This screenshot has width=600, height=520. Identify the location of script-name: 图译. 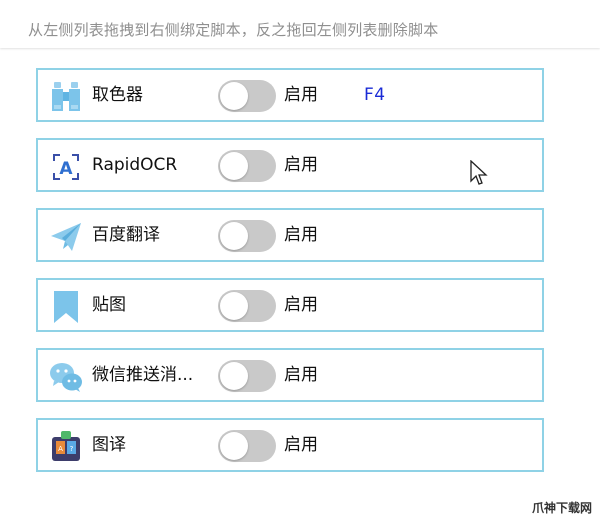
(109, 445).